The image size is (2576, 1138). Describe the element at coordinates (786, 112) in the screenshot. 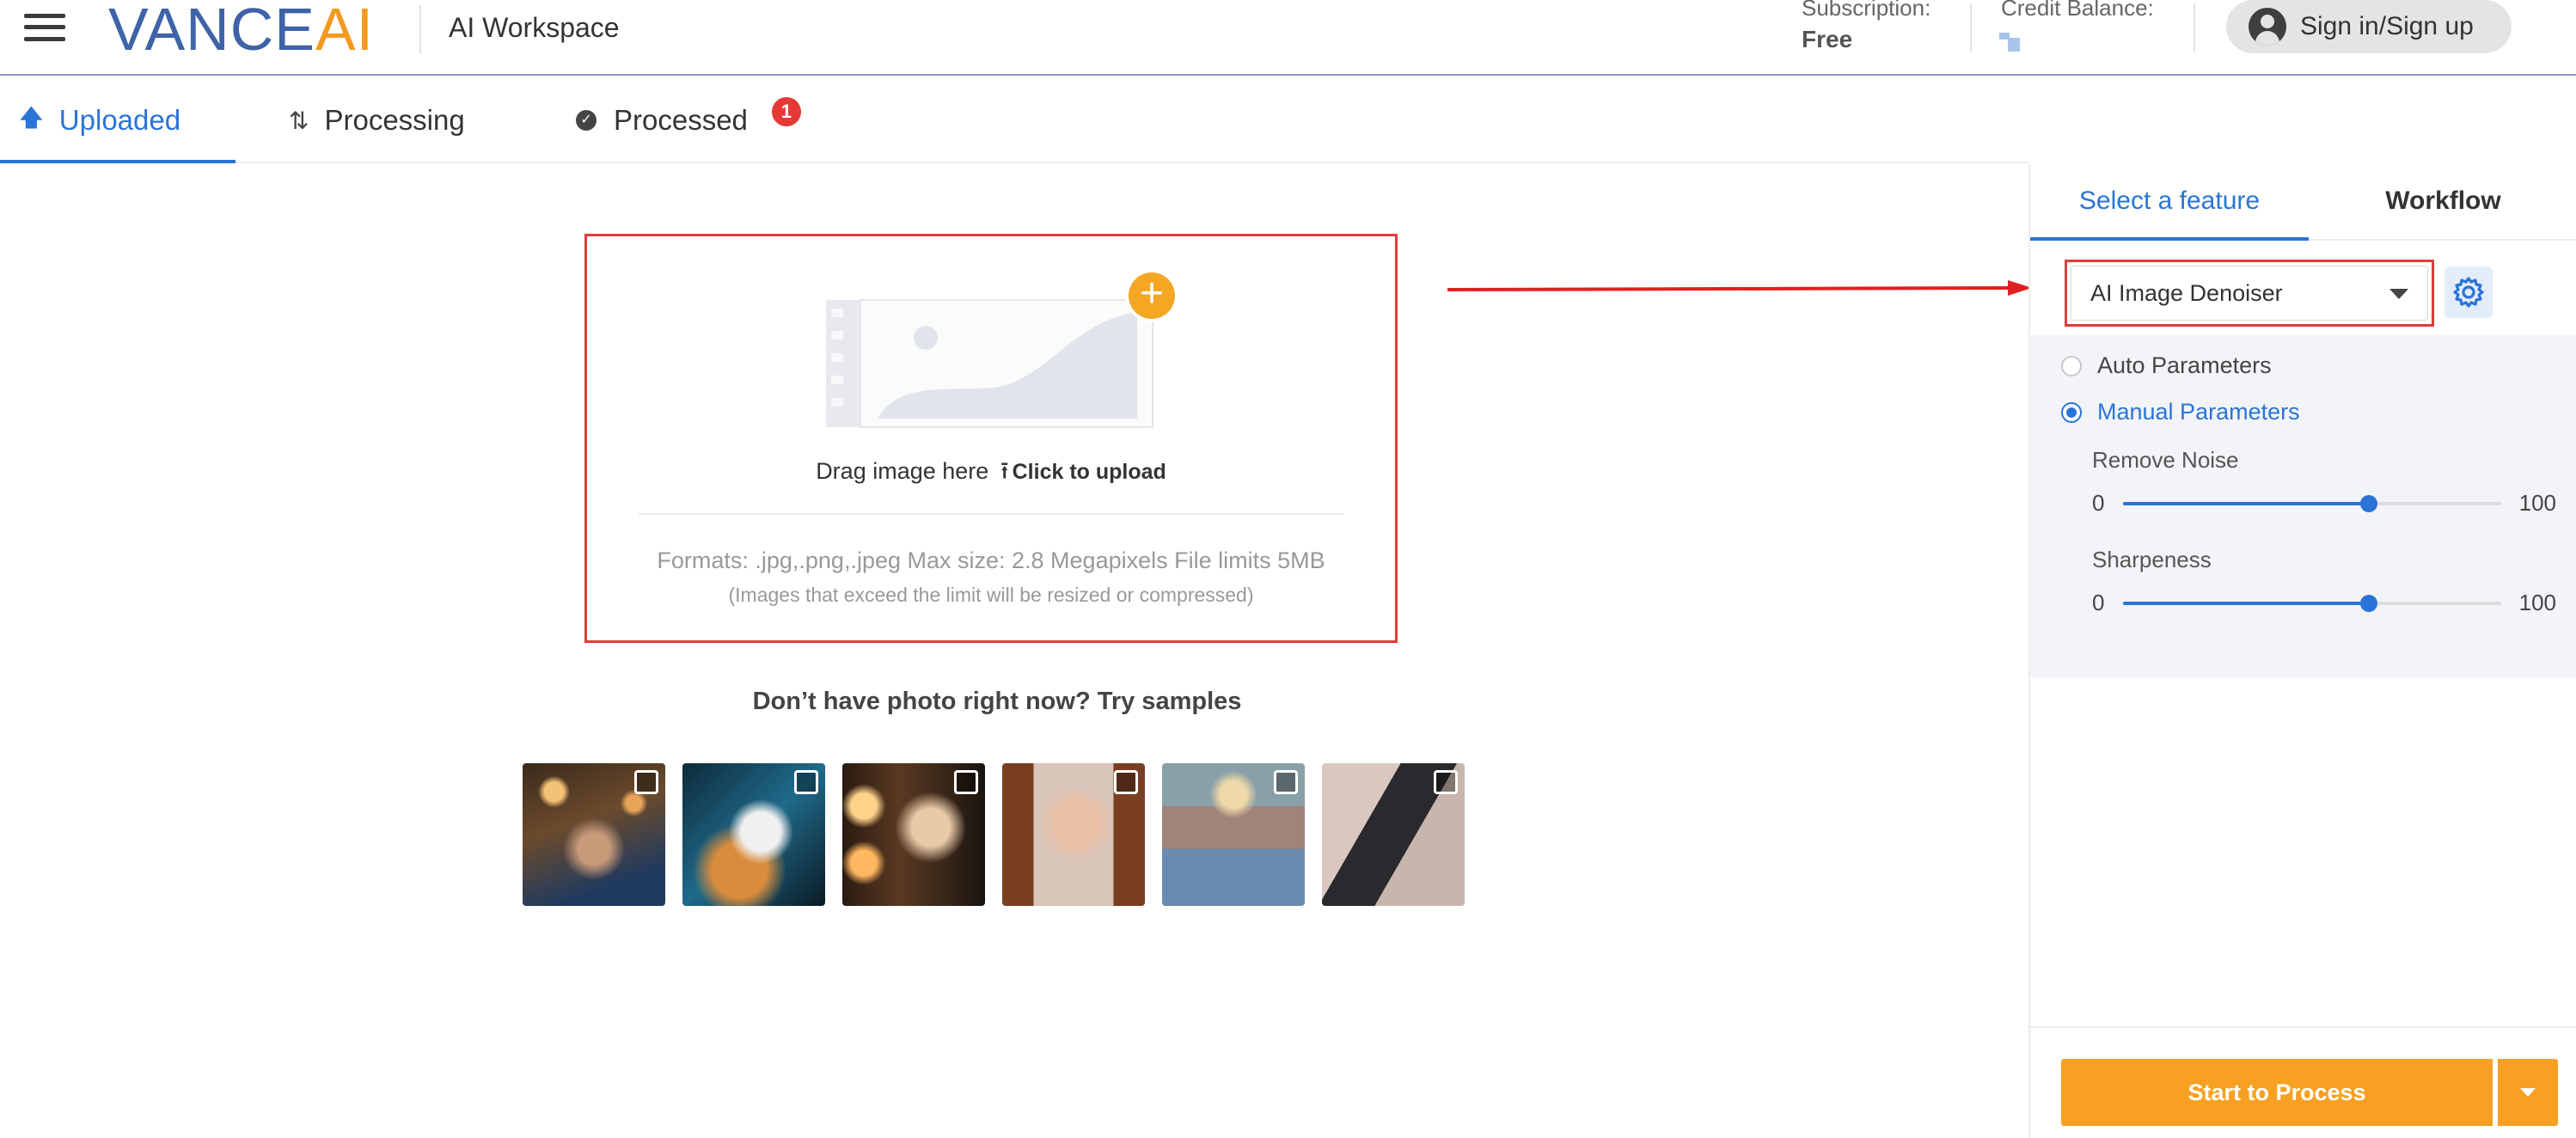

I see `processed-count-badge: 1` at that location.